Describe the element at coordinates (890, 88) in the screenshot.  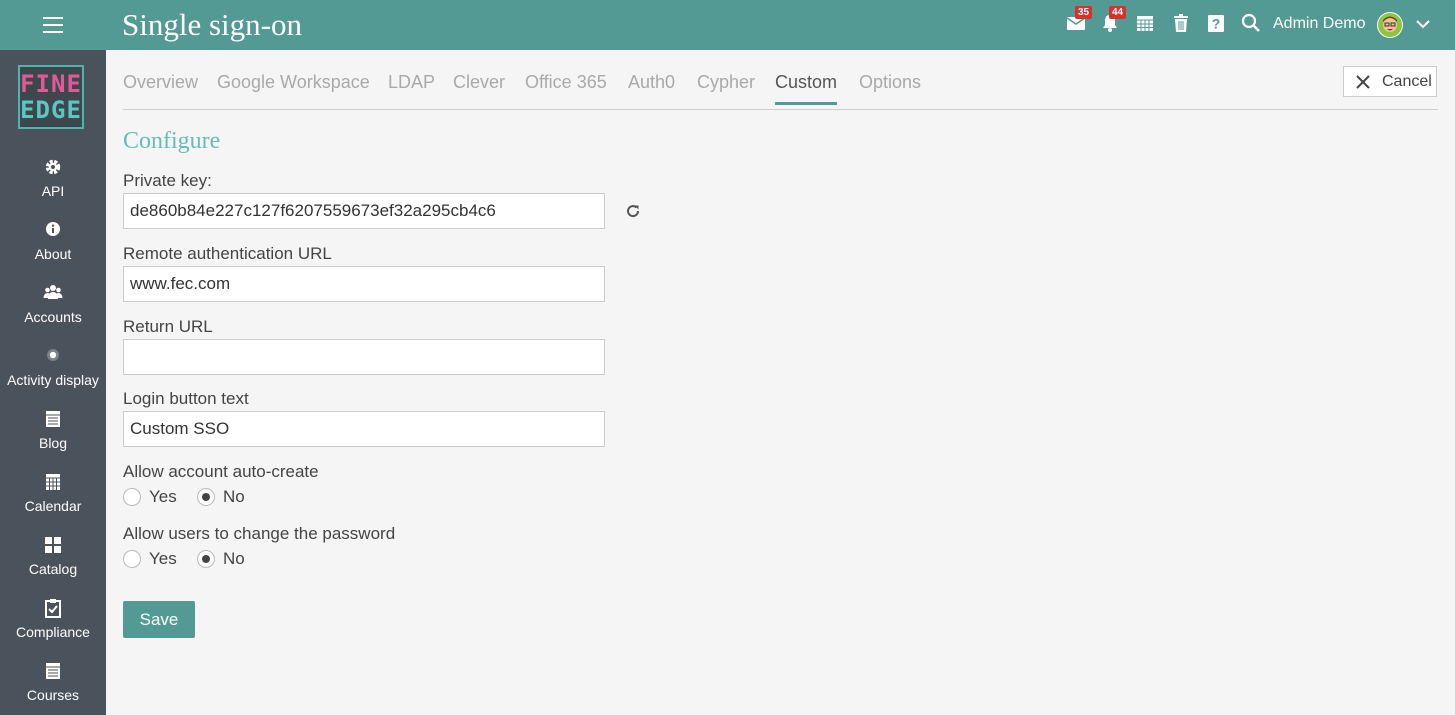
I see `tab-options: Options` at that location.